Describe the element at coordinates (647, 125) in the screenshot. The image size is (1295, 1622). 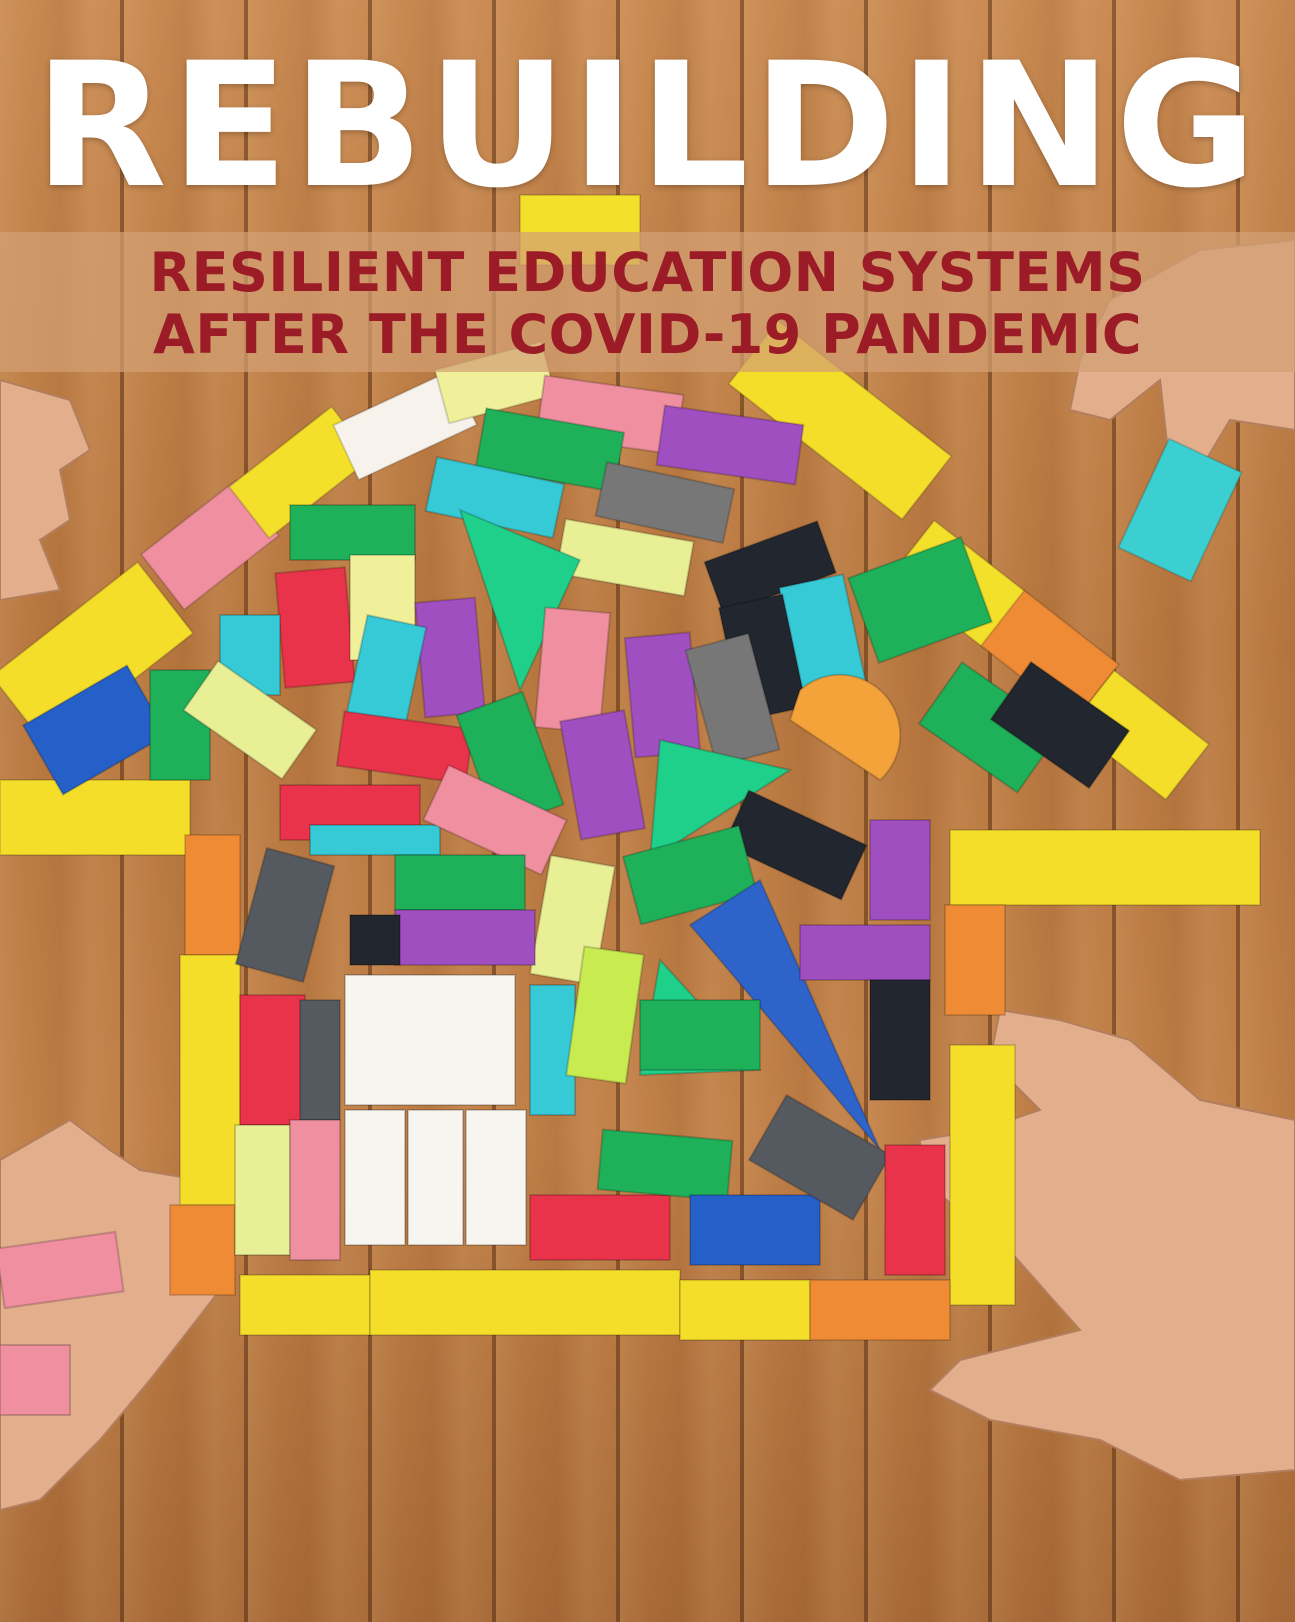
I see `cover-title: REBUILDING` at that location.